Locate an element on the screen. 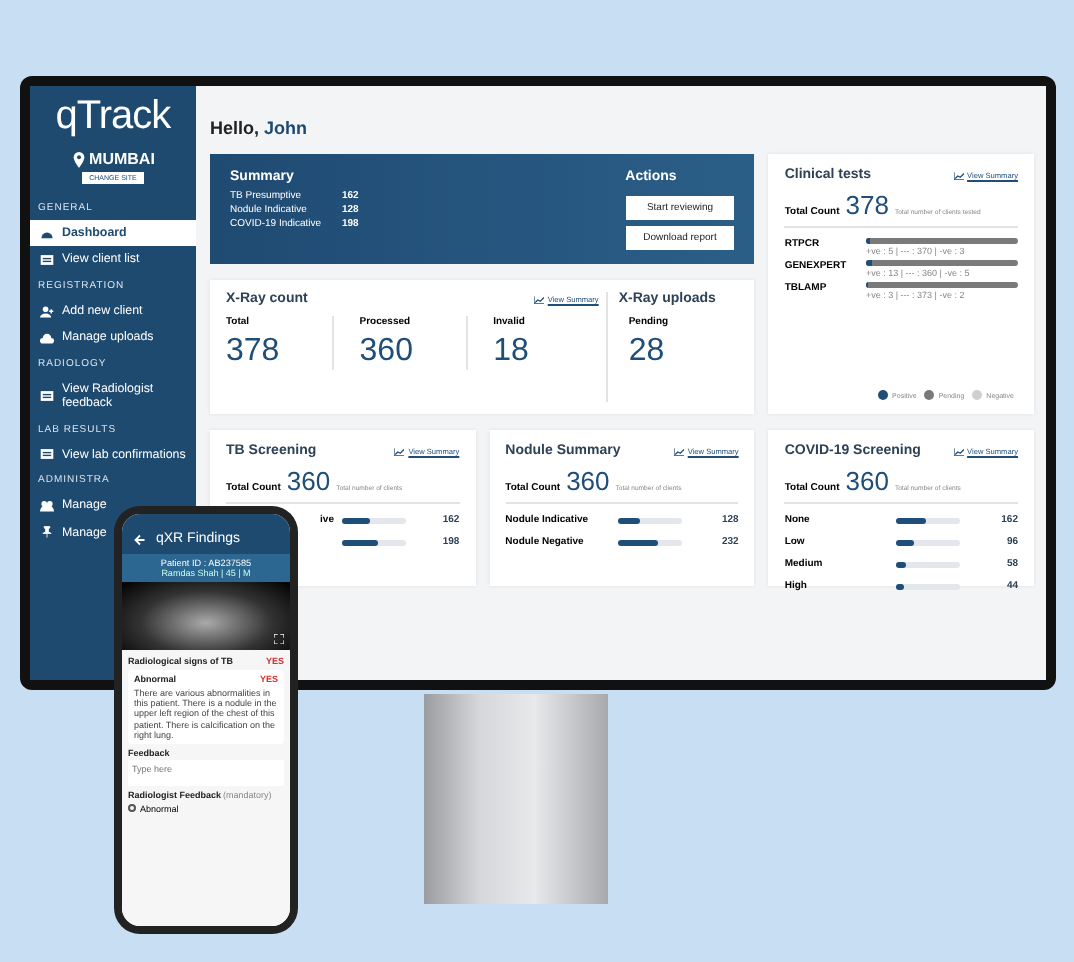  user-add-icon is located at coordinates (47, 311).